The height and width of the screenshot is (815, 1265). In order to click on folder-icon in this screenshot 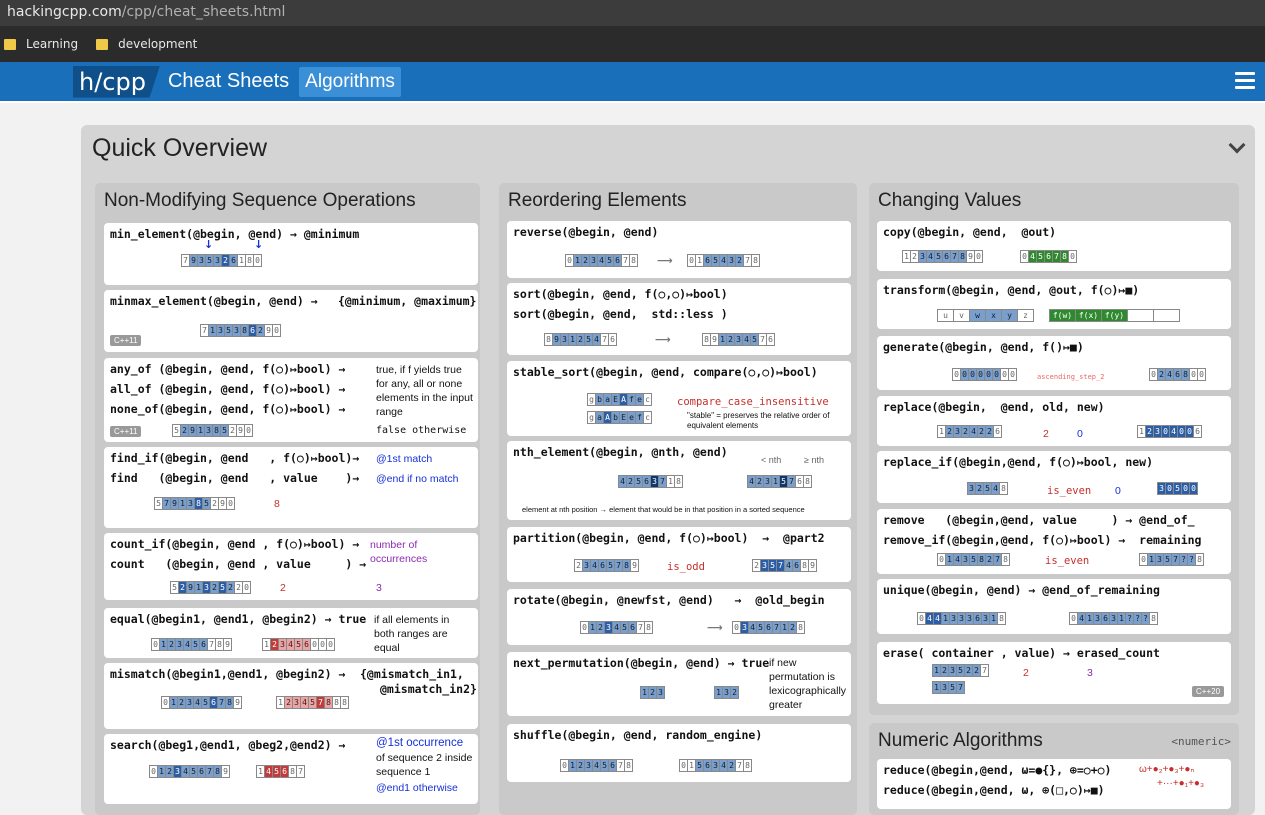, I will do `click(102, 44)`.